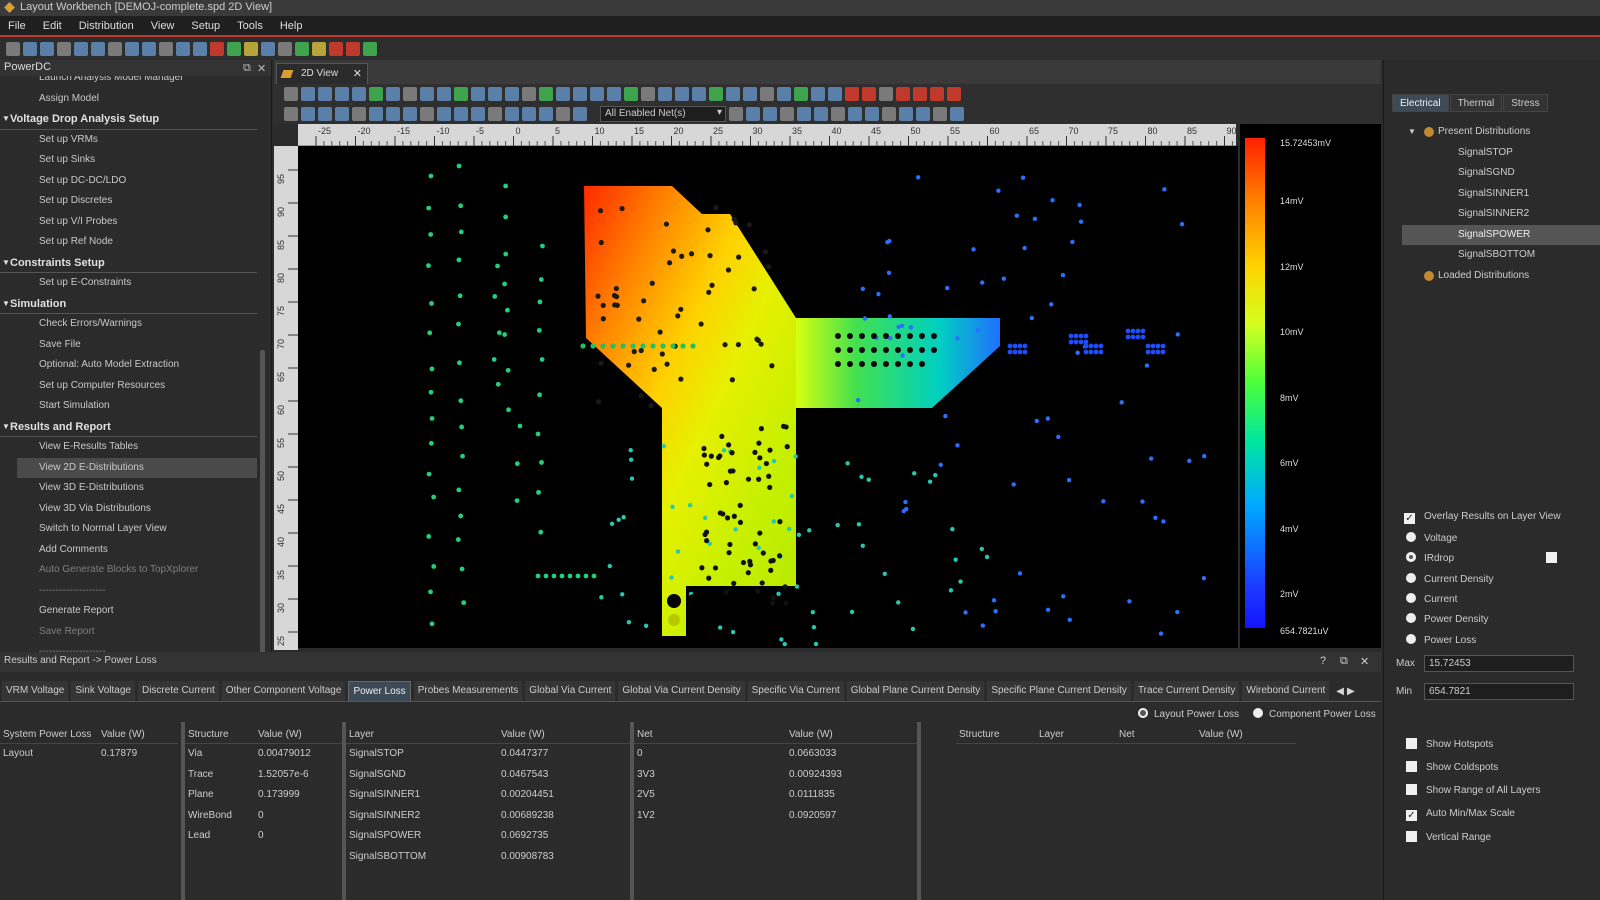 Image resolution: width=1600 pixels, height=900 pixels. What do you see at coordinates (1314, 714) in the screenshot?
I see `component-power-loss-radio: Component Power Loss` at bounding box center [1314, 714].